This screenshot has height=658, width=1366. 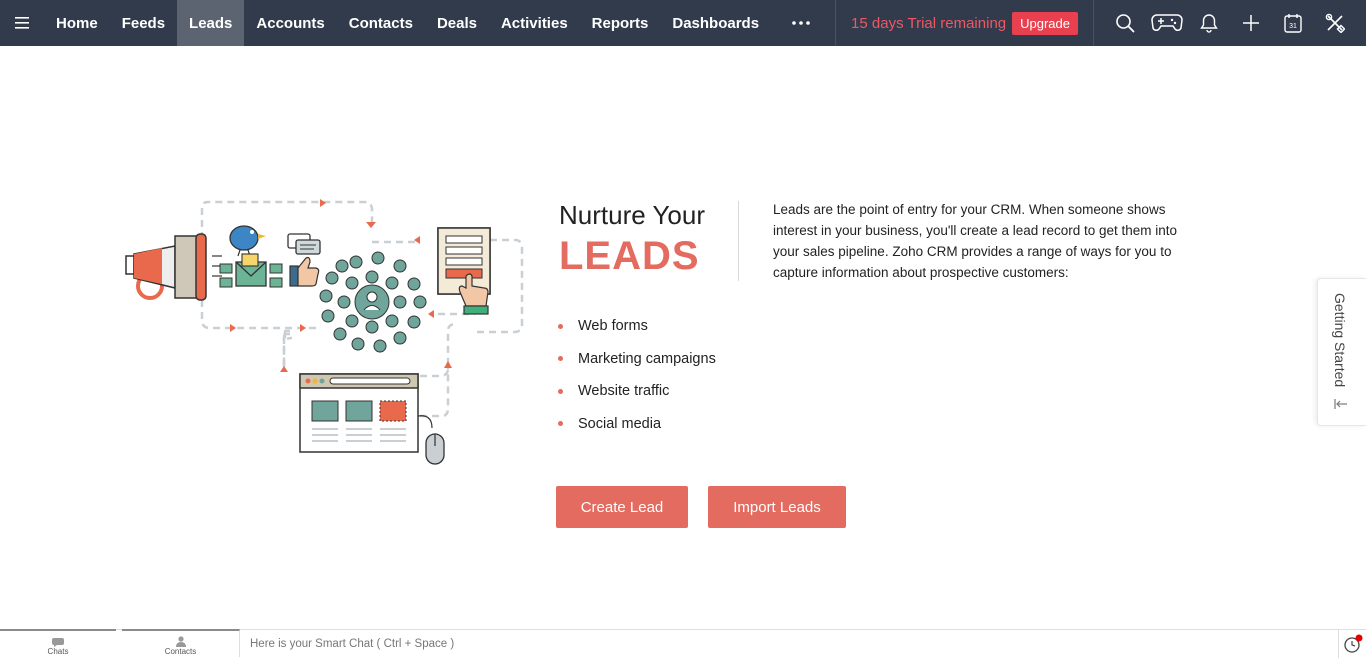 What do you see at coordinates (1125, 23) in the screenshot?
I see `search-icon` at bounding box center [1125, 23].